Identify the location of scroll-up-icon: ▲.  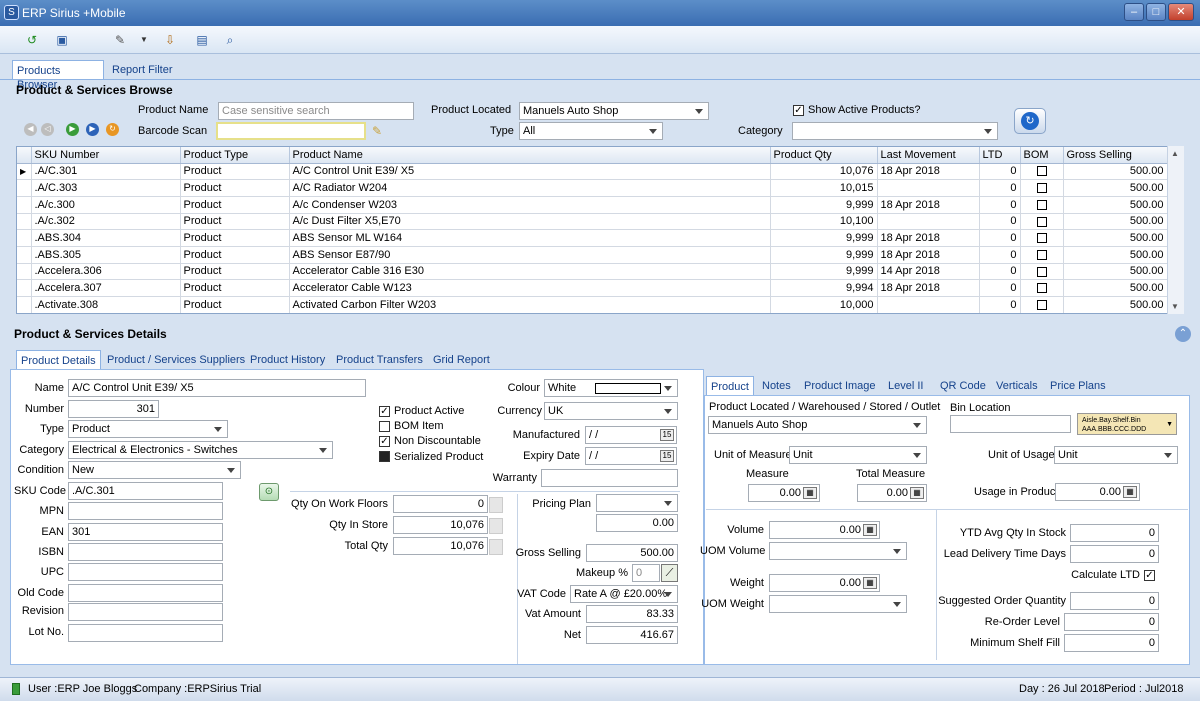
(1175, 153).